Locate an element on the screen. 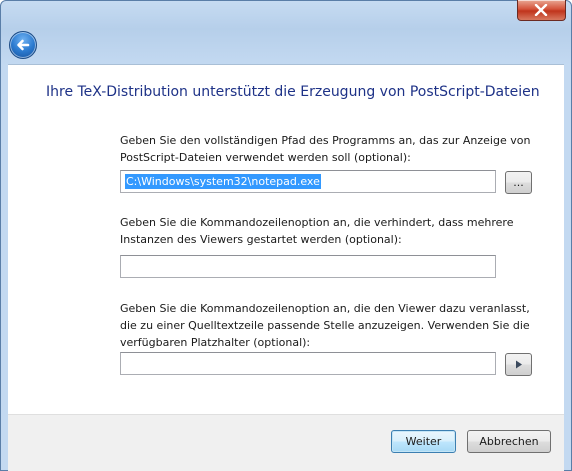 Image resolution: width=572 pixels, height=471 pixels. back-button is located at coordinates (23, 45).